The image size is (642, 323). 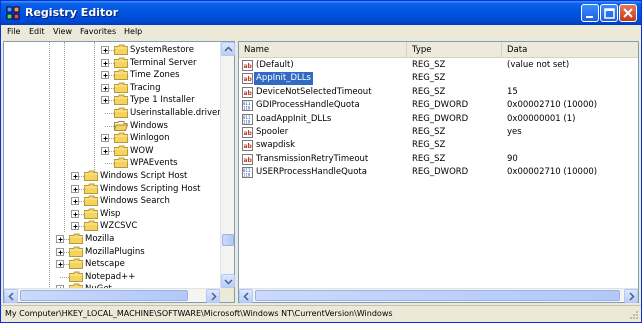 I want to click on value-row-swapdisk: ab swapdisk REG_SZ, so click(x=431, y=145).